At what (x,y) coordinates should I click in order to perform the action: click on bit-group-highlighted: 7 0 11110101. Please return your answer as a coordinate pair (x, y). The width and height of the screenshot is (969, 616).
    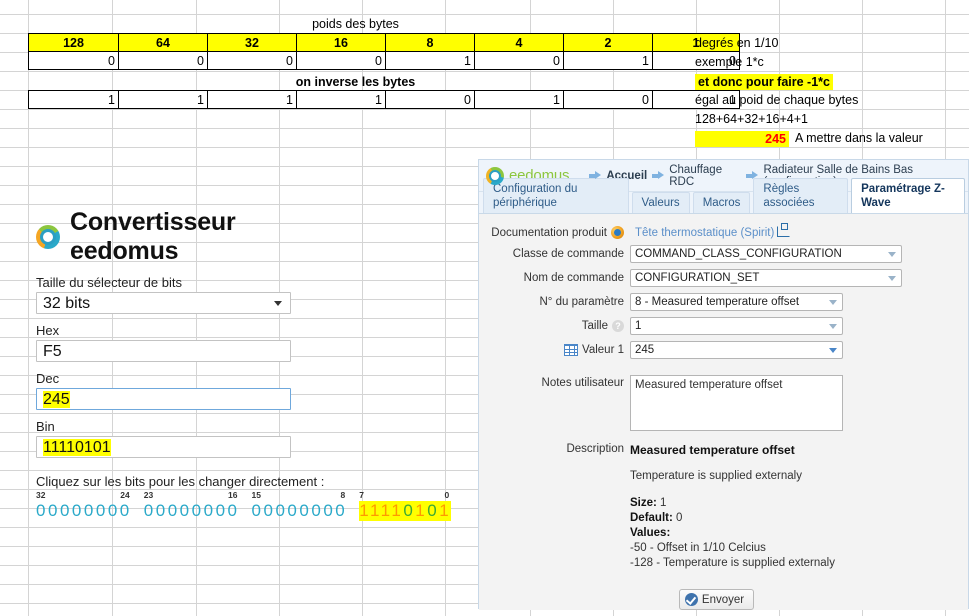
    Looking at the image, I should click on (405, 505).